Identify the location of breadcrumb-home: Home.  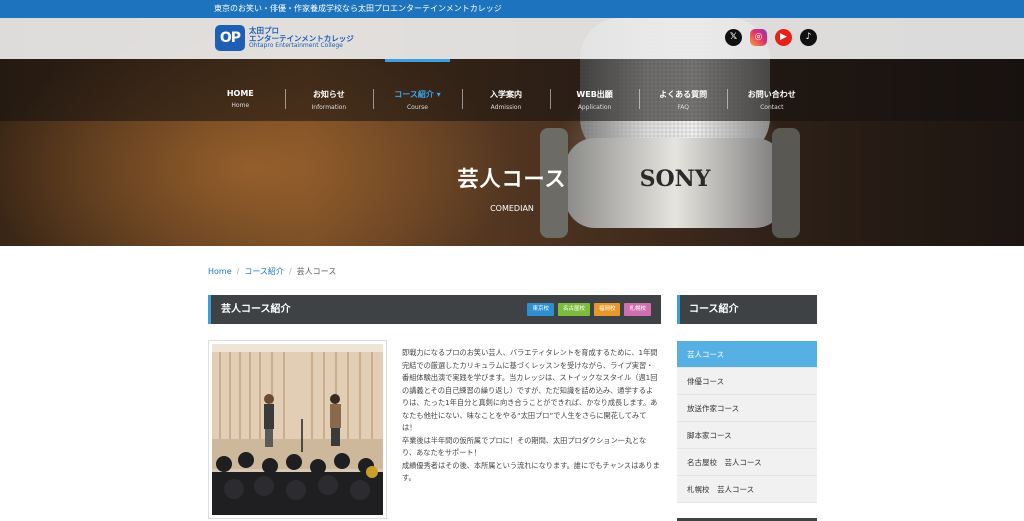
(220, 271).